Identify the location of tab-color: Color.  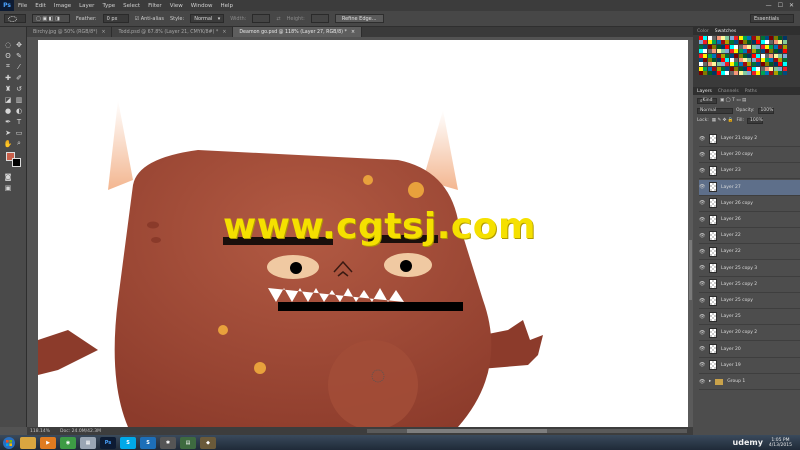
(703, 31).